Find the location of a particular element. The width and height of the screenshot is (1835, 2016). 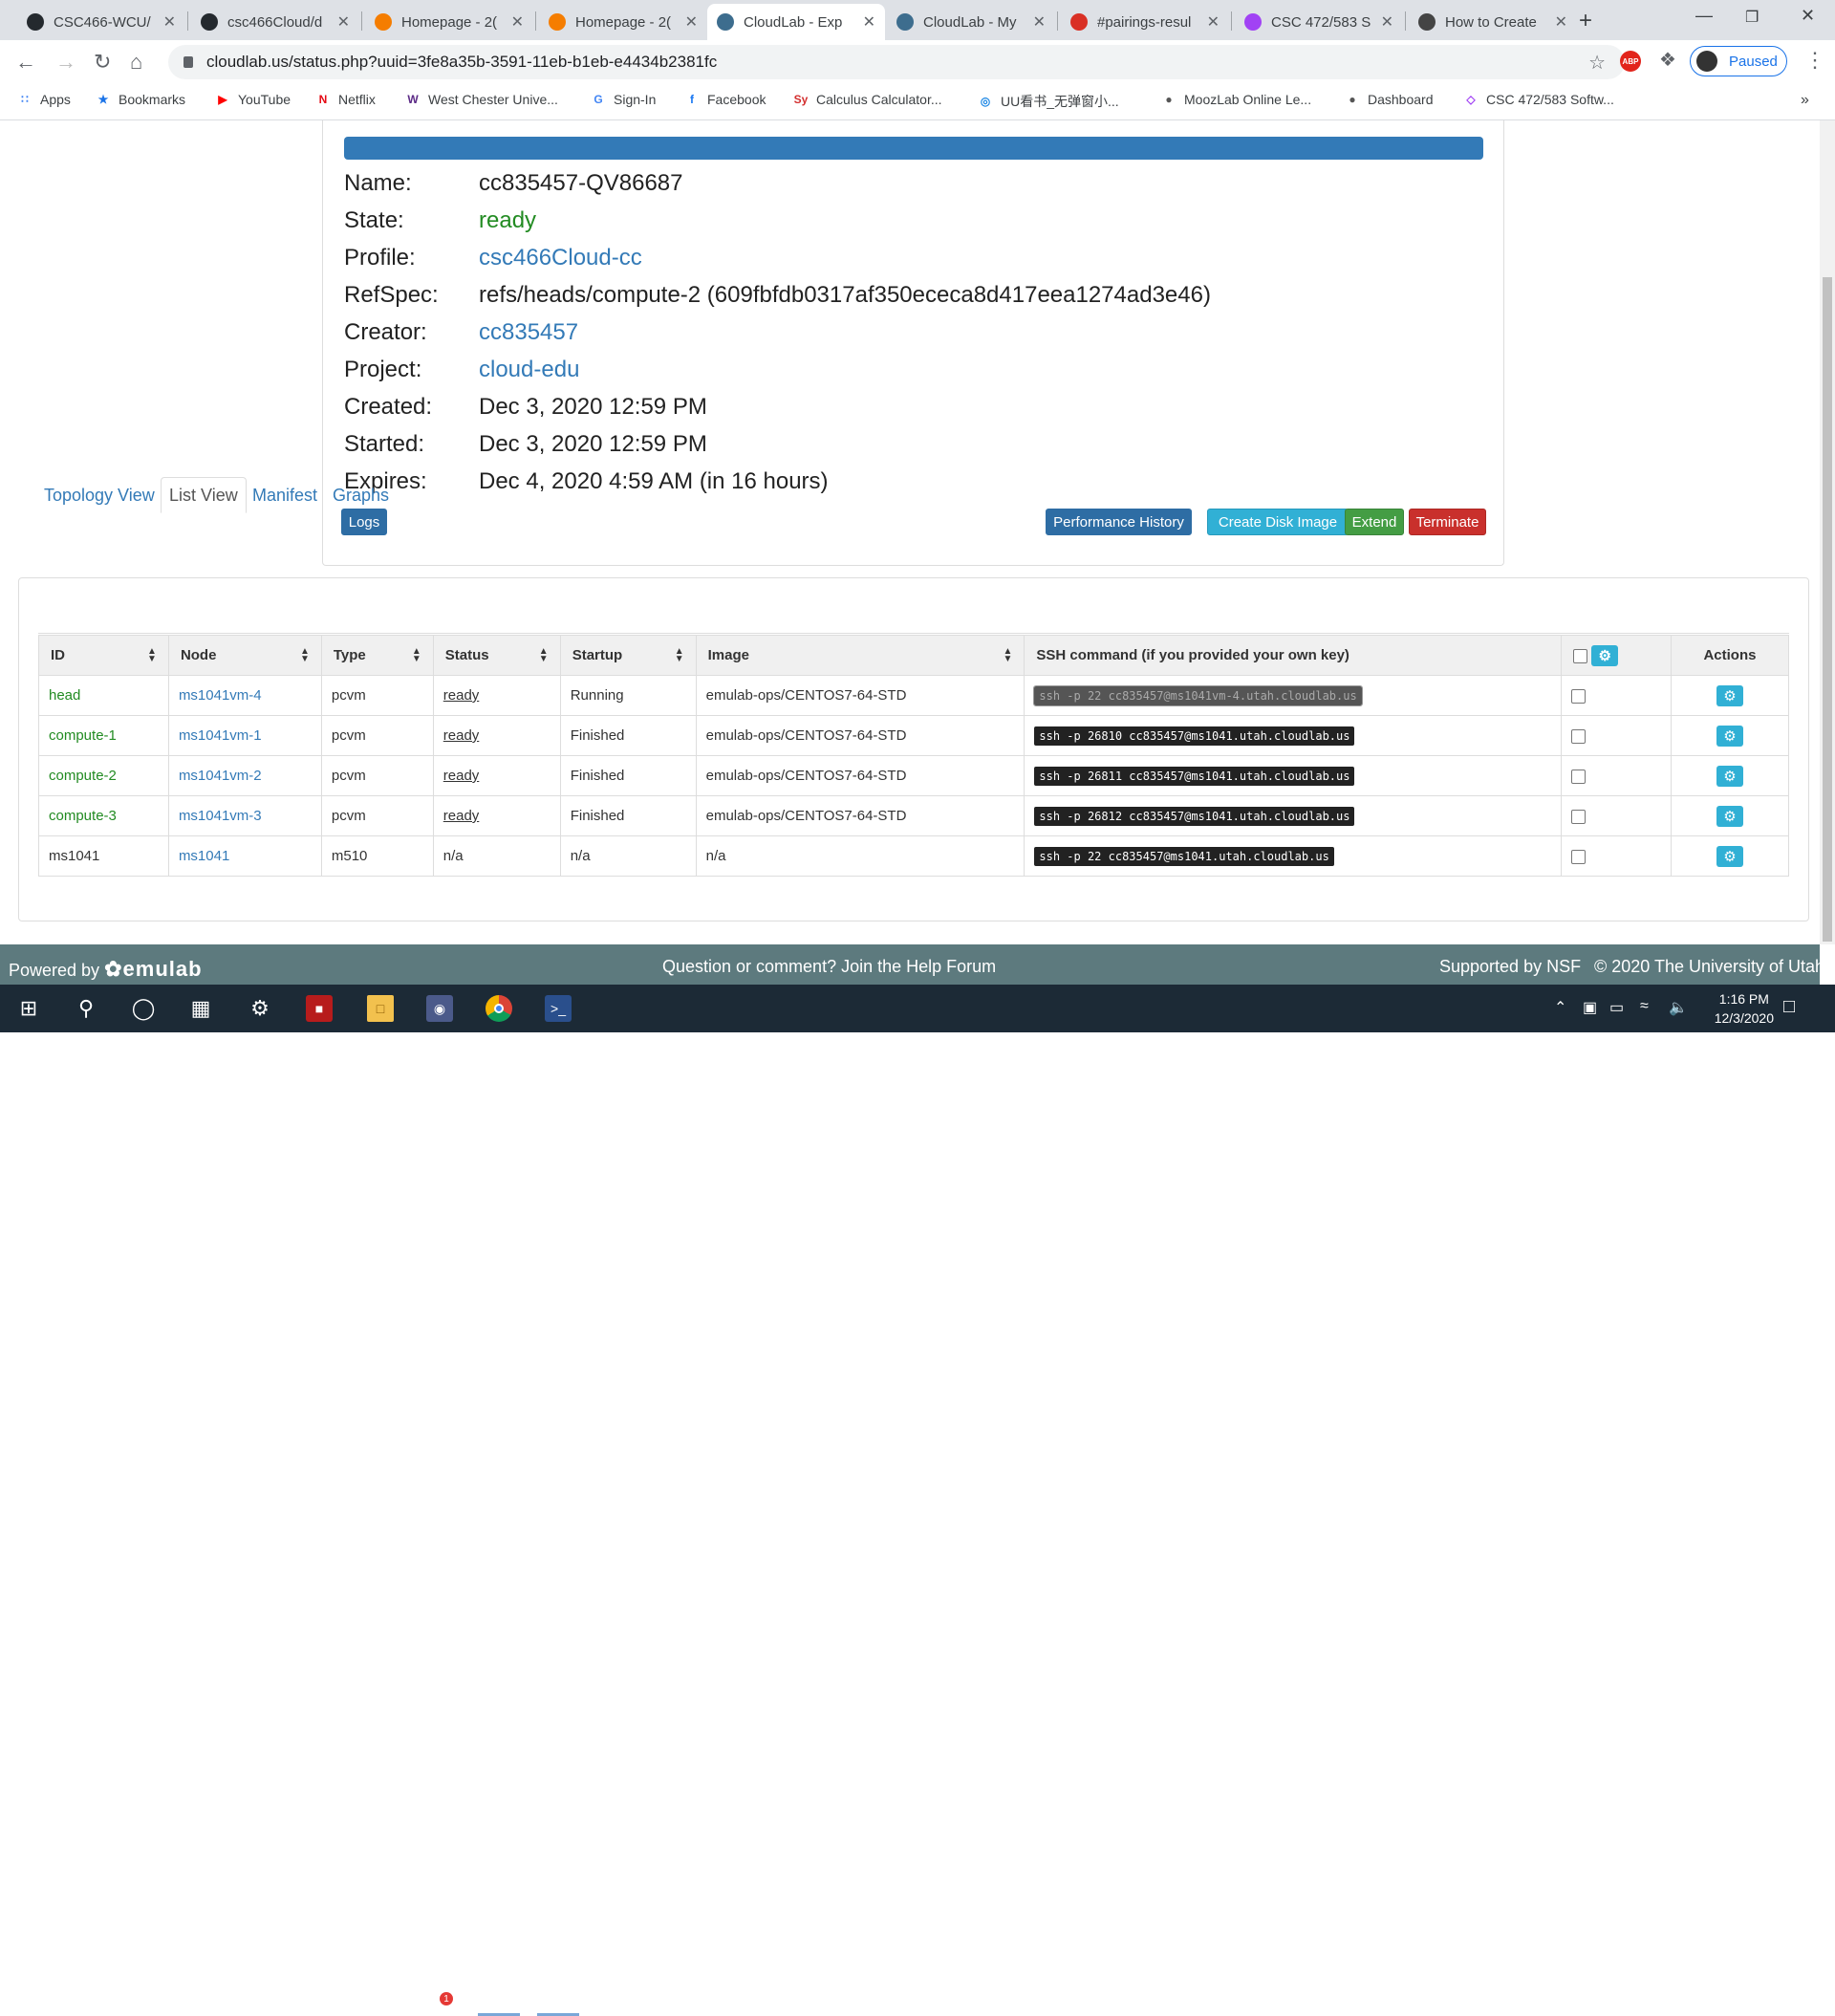

cell-node: ms1041 is located at coordinates (244, 856).